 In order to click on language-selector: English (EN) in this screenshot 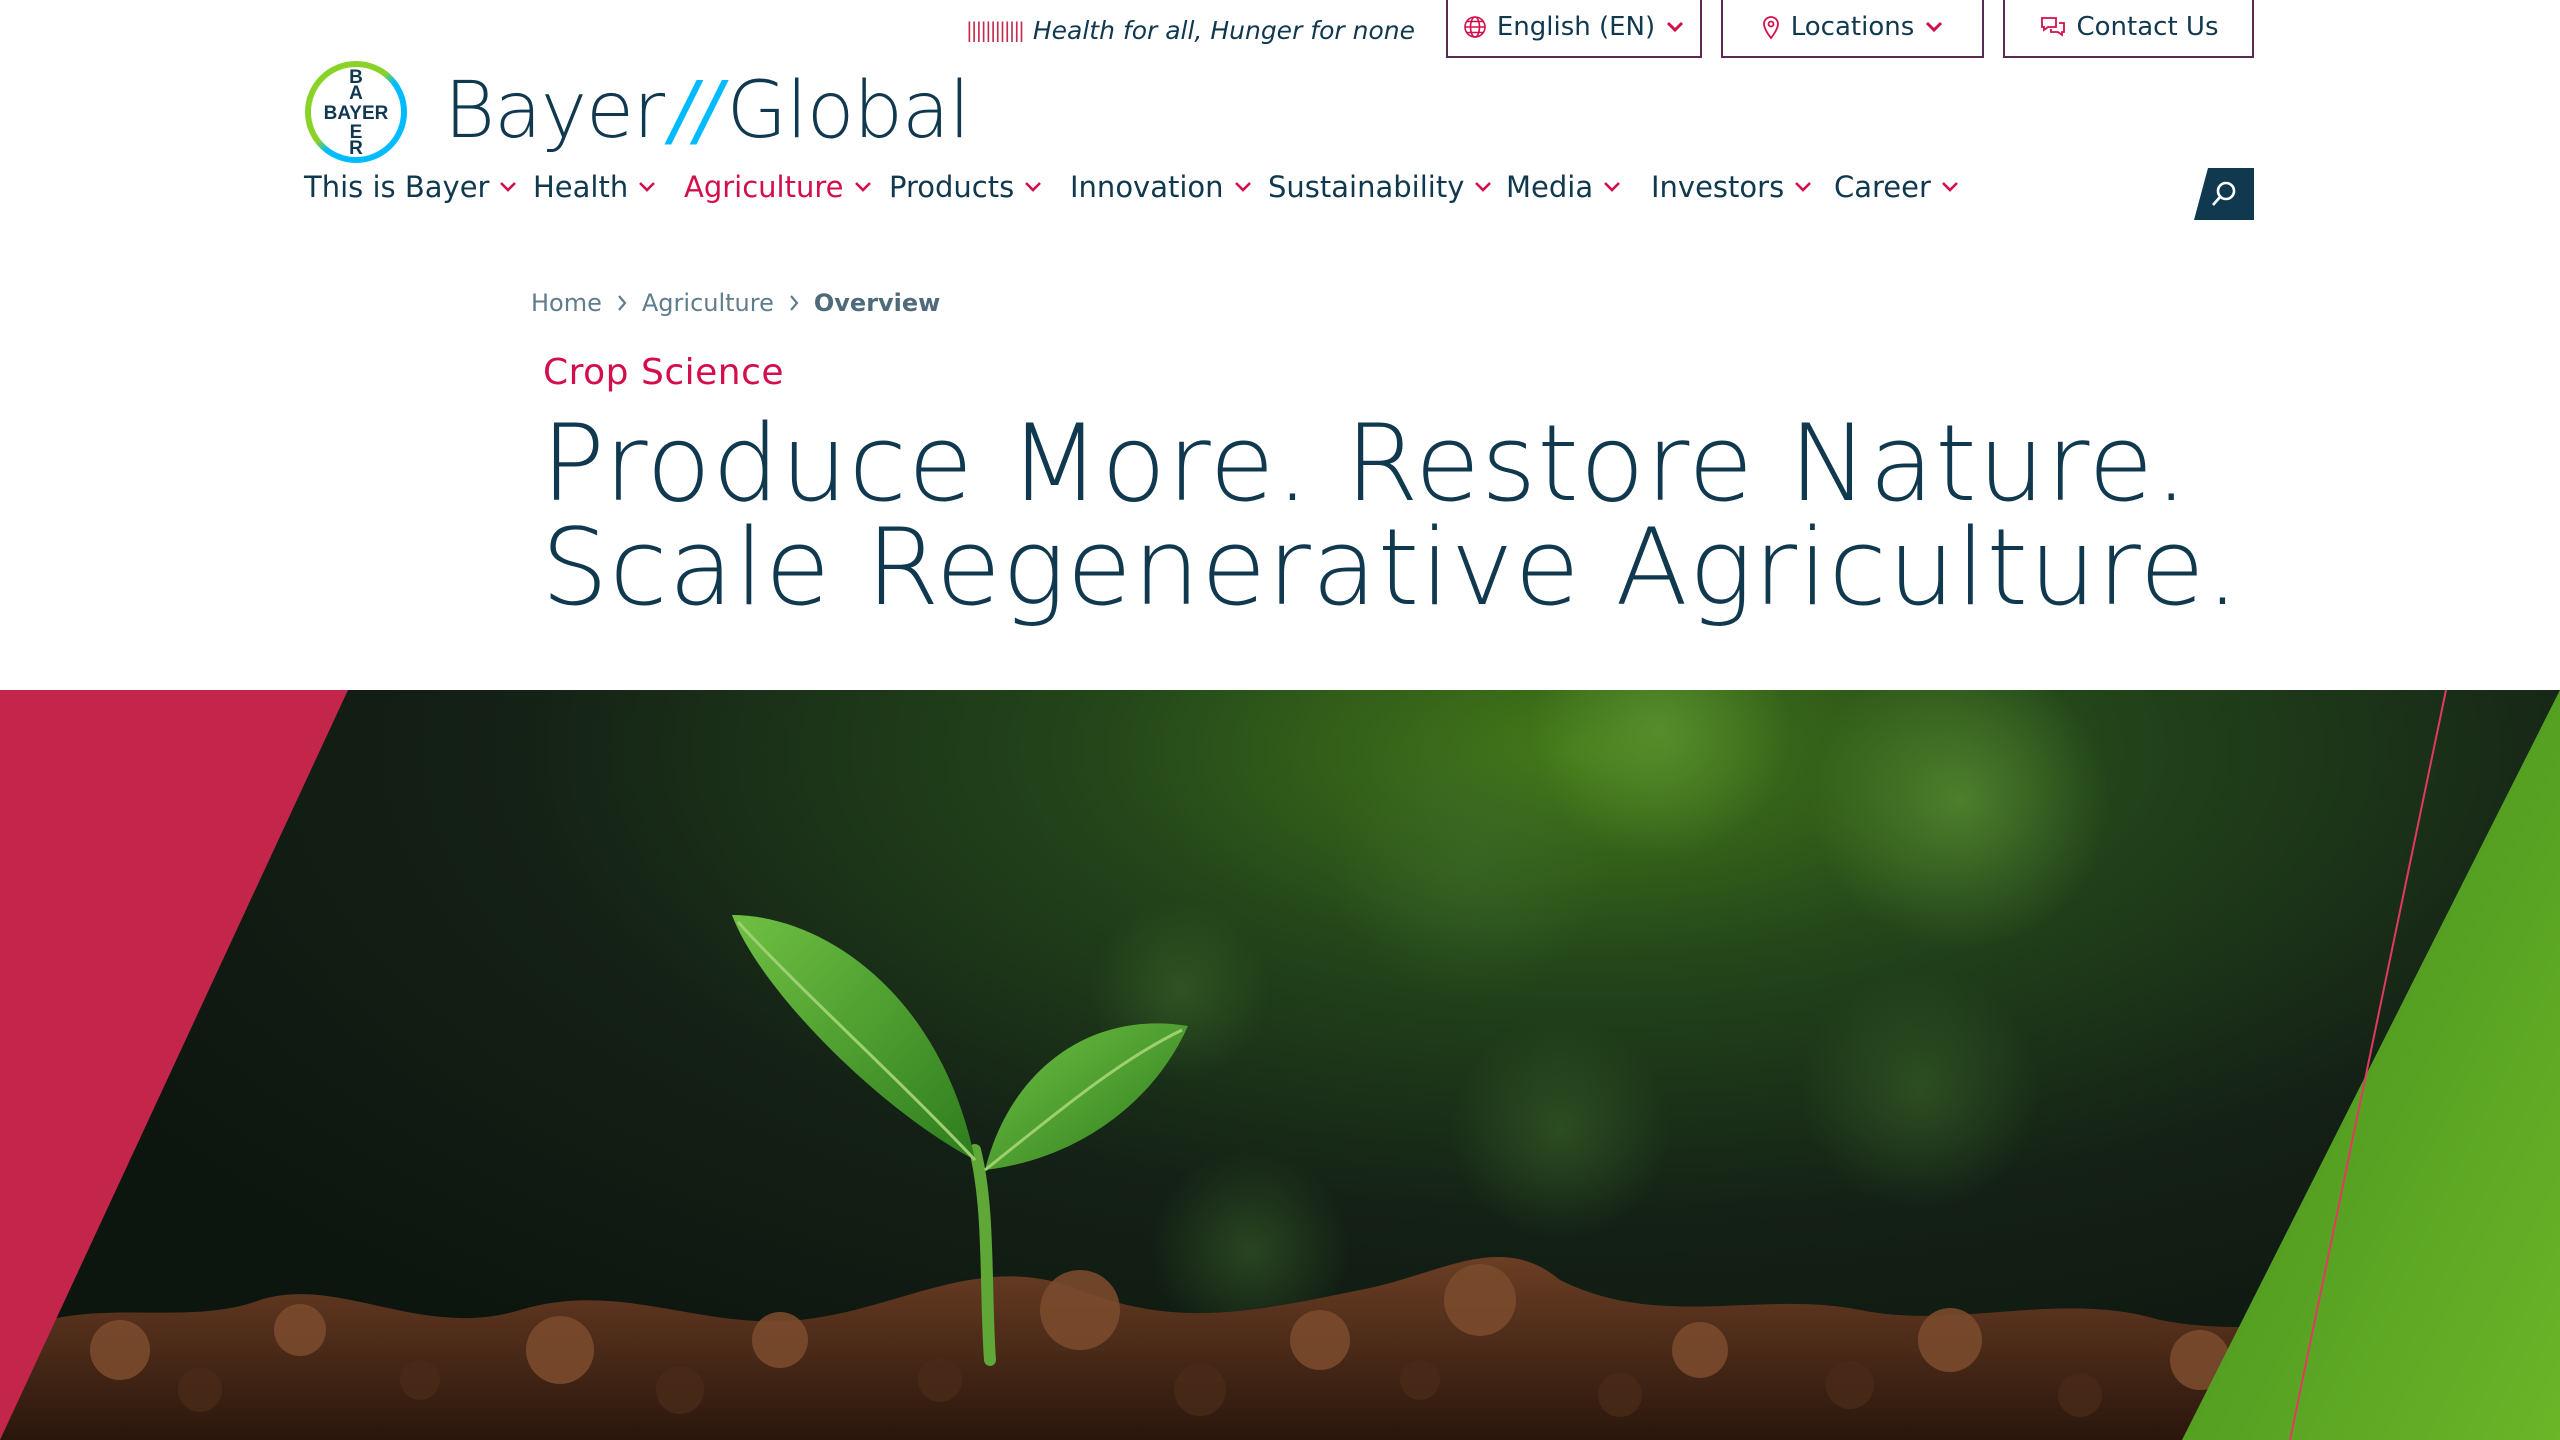, I will do `click(1574, 29)`.